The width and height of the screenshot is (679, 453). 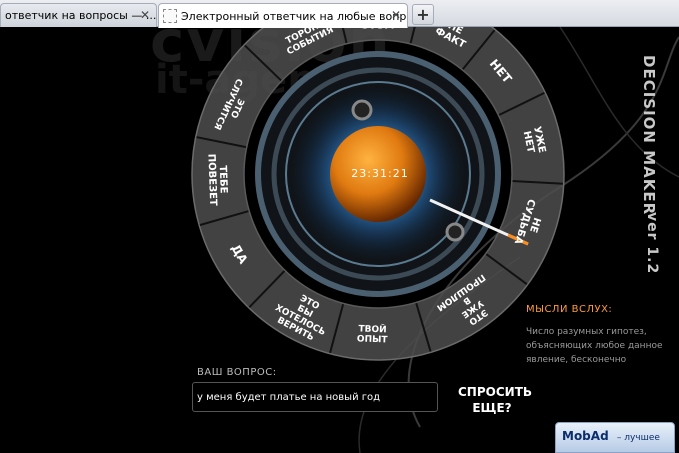 I want to click on tab-ask-questions: ответчик на вопросы — ... ✕, so click(x=78, y=15).